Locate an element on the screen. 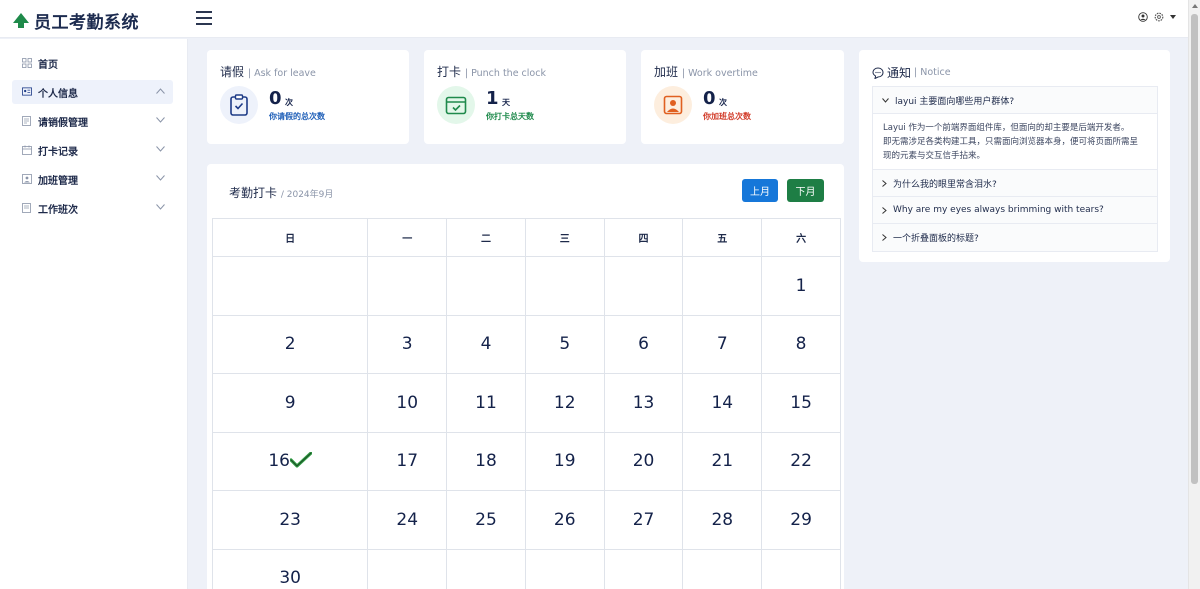  calendar-day-number: 21 is located at coordinates (722, 461).